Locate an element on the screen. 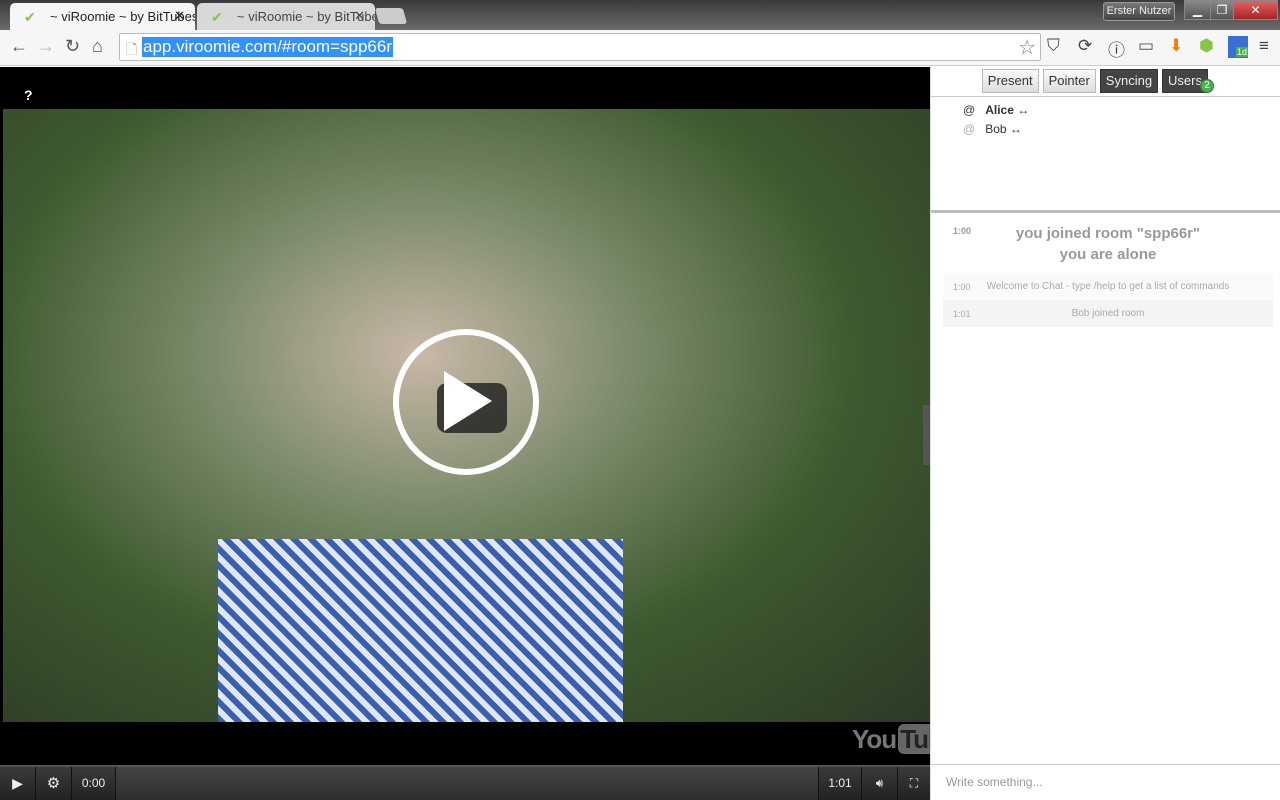  message-text: you are alone is located at coordinates (1108, 254).